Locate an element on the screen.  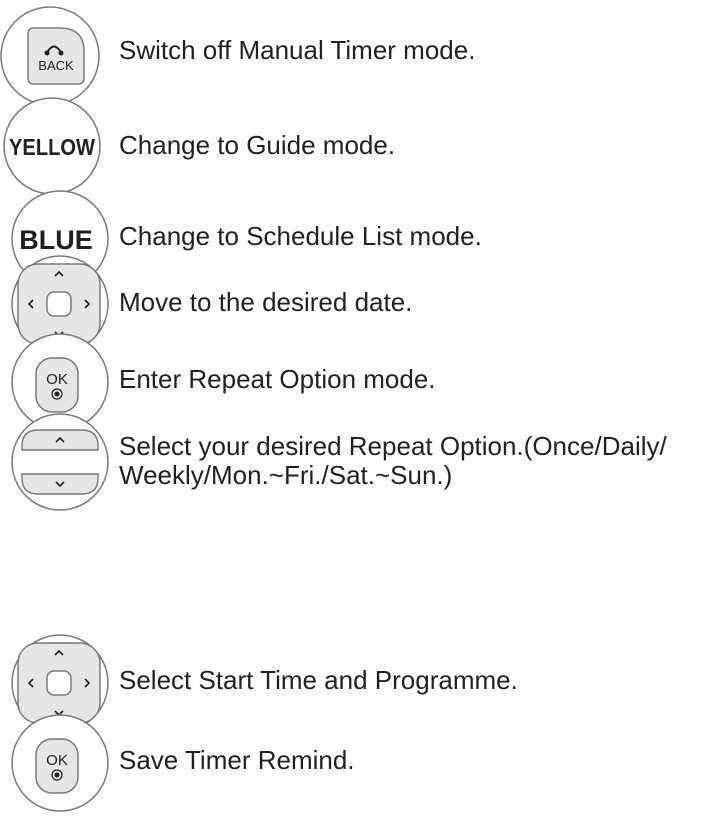
up-down-buttons-icon is located at coordinates (55, 462).